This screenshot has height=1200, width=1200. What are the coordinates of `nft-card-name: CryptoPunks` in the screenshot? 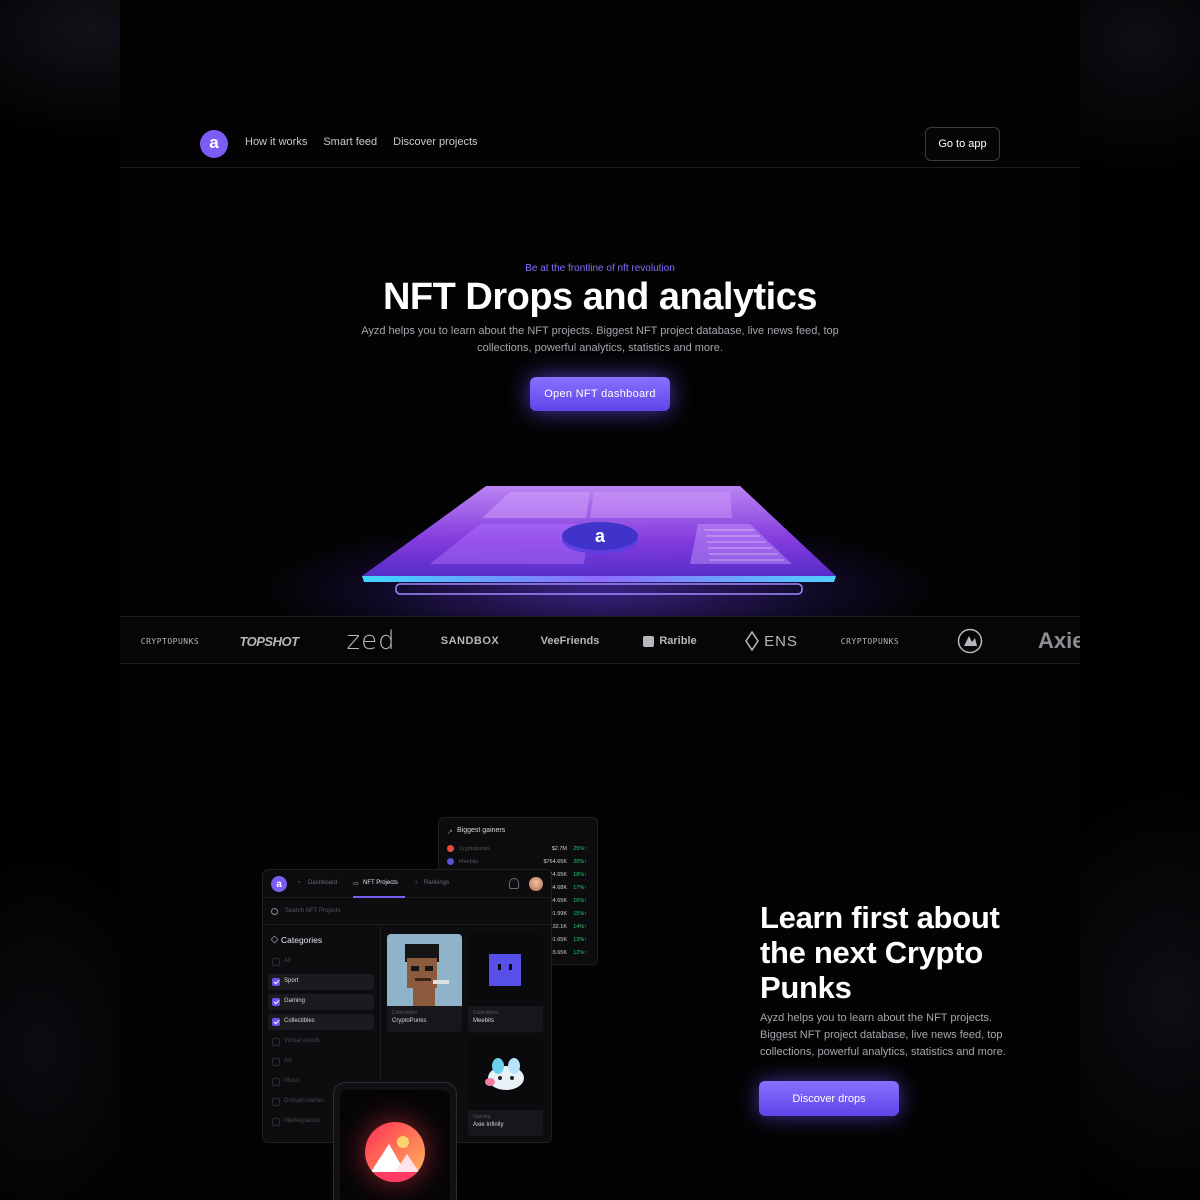 It's located at (409, 1021).